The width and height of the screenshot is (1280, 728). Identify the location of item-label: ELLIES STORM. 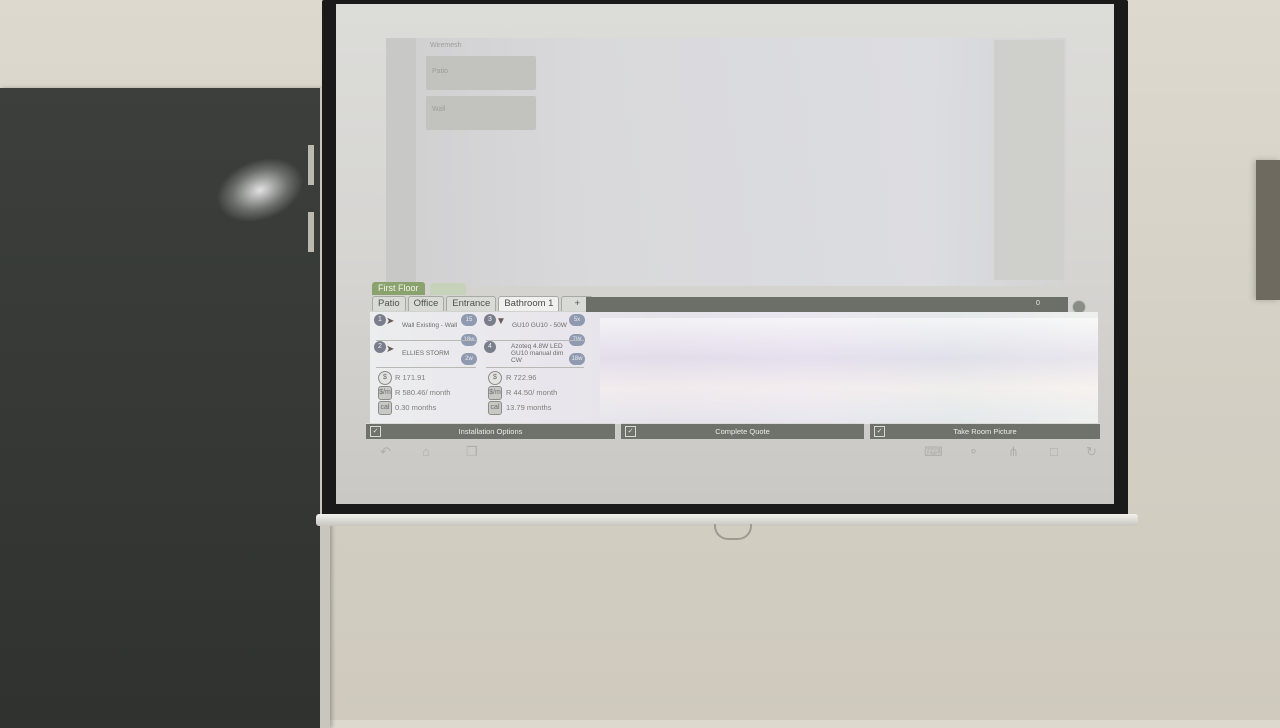
(425, 353).